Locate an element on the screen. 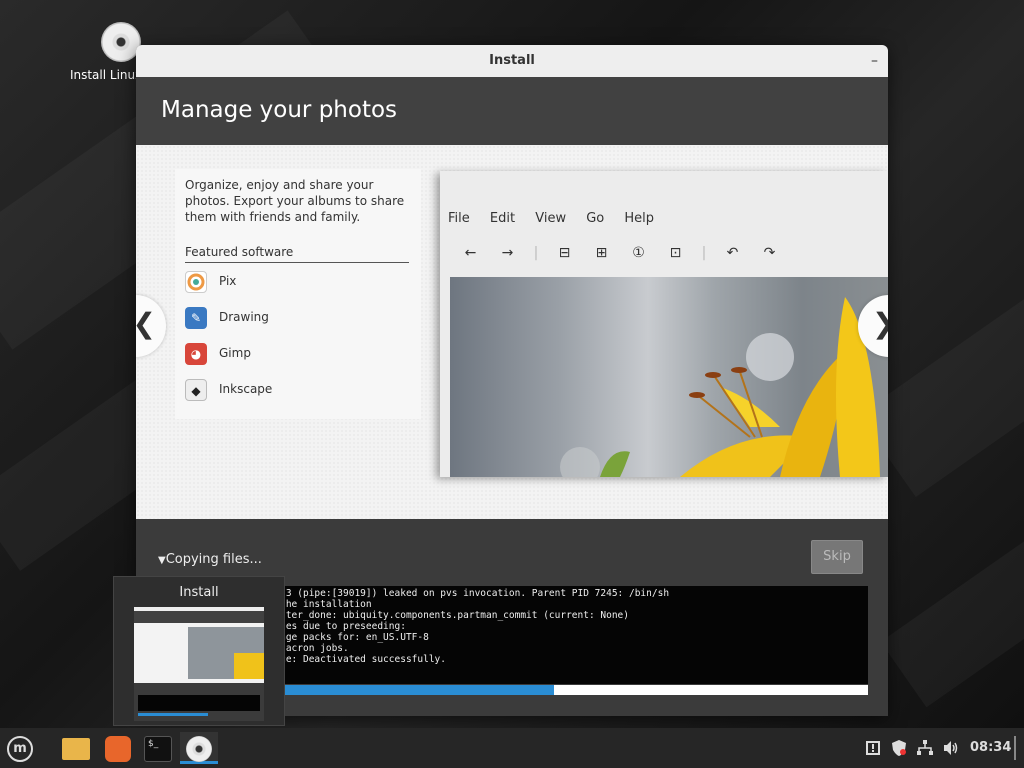 This screenshot has height=768, width=1024. menu-file: File is located at coordinates (459, 218).